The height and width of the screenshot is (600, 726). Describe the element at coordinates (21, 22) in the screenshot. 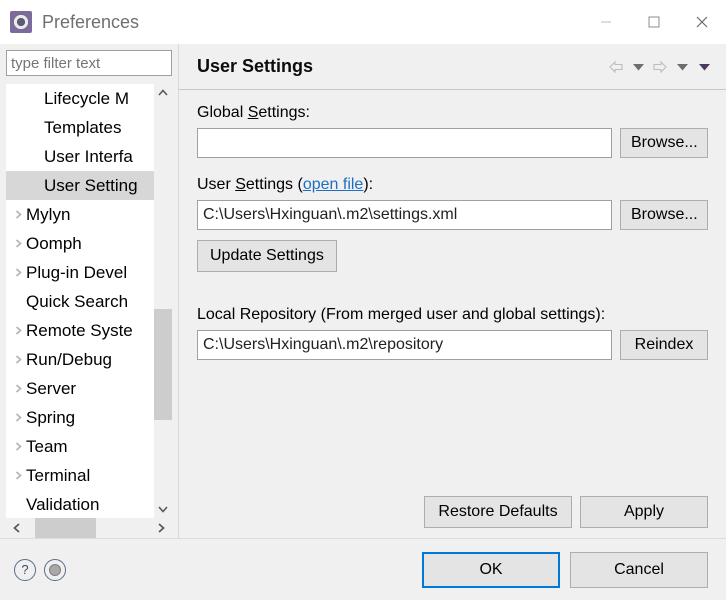

I see `preferences-gear-icon` at that location.